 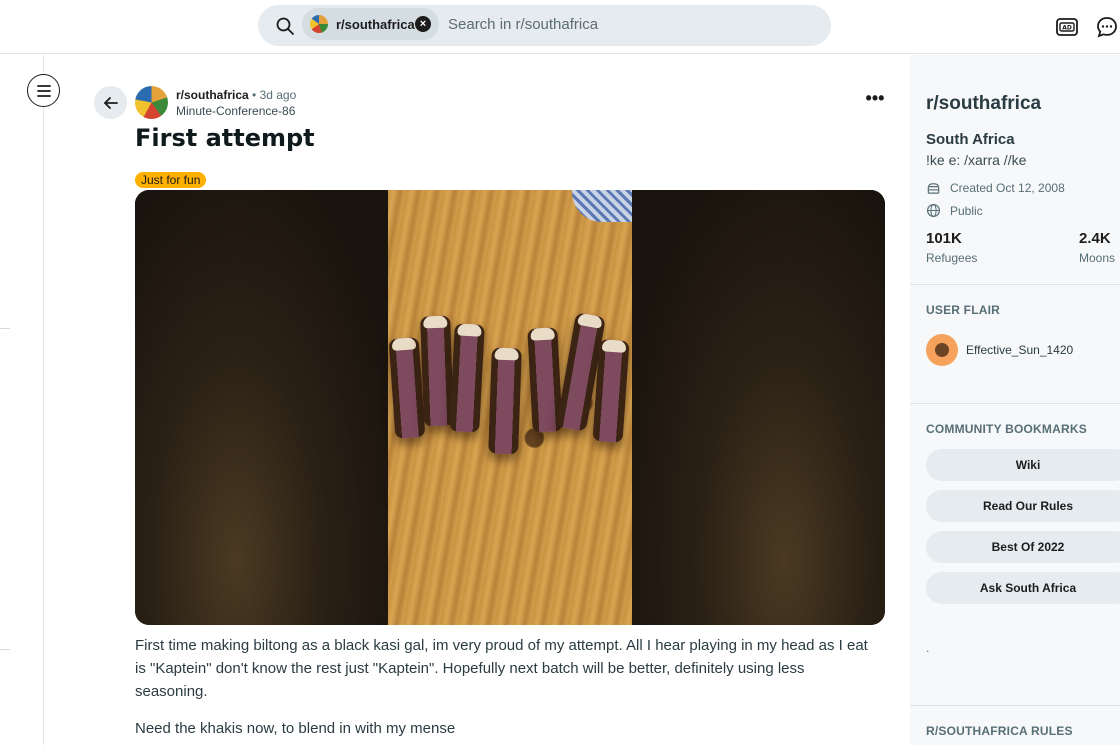 What do you see at coordinates (1097, 258) in the screenshot?
I see `online-label: Moons` at bounding box center [1097, 258].